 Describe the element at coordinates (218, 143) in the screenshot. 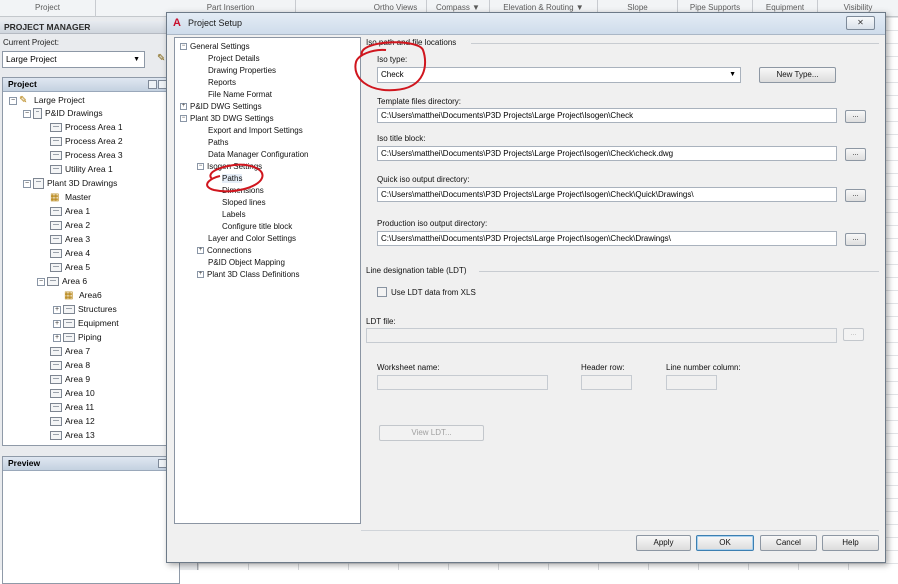

I see `nav-paths: Paths` at that location.